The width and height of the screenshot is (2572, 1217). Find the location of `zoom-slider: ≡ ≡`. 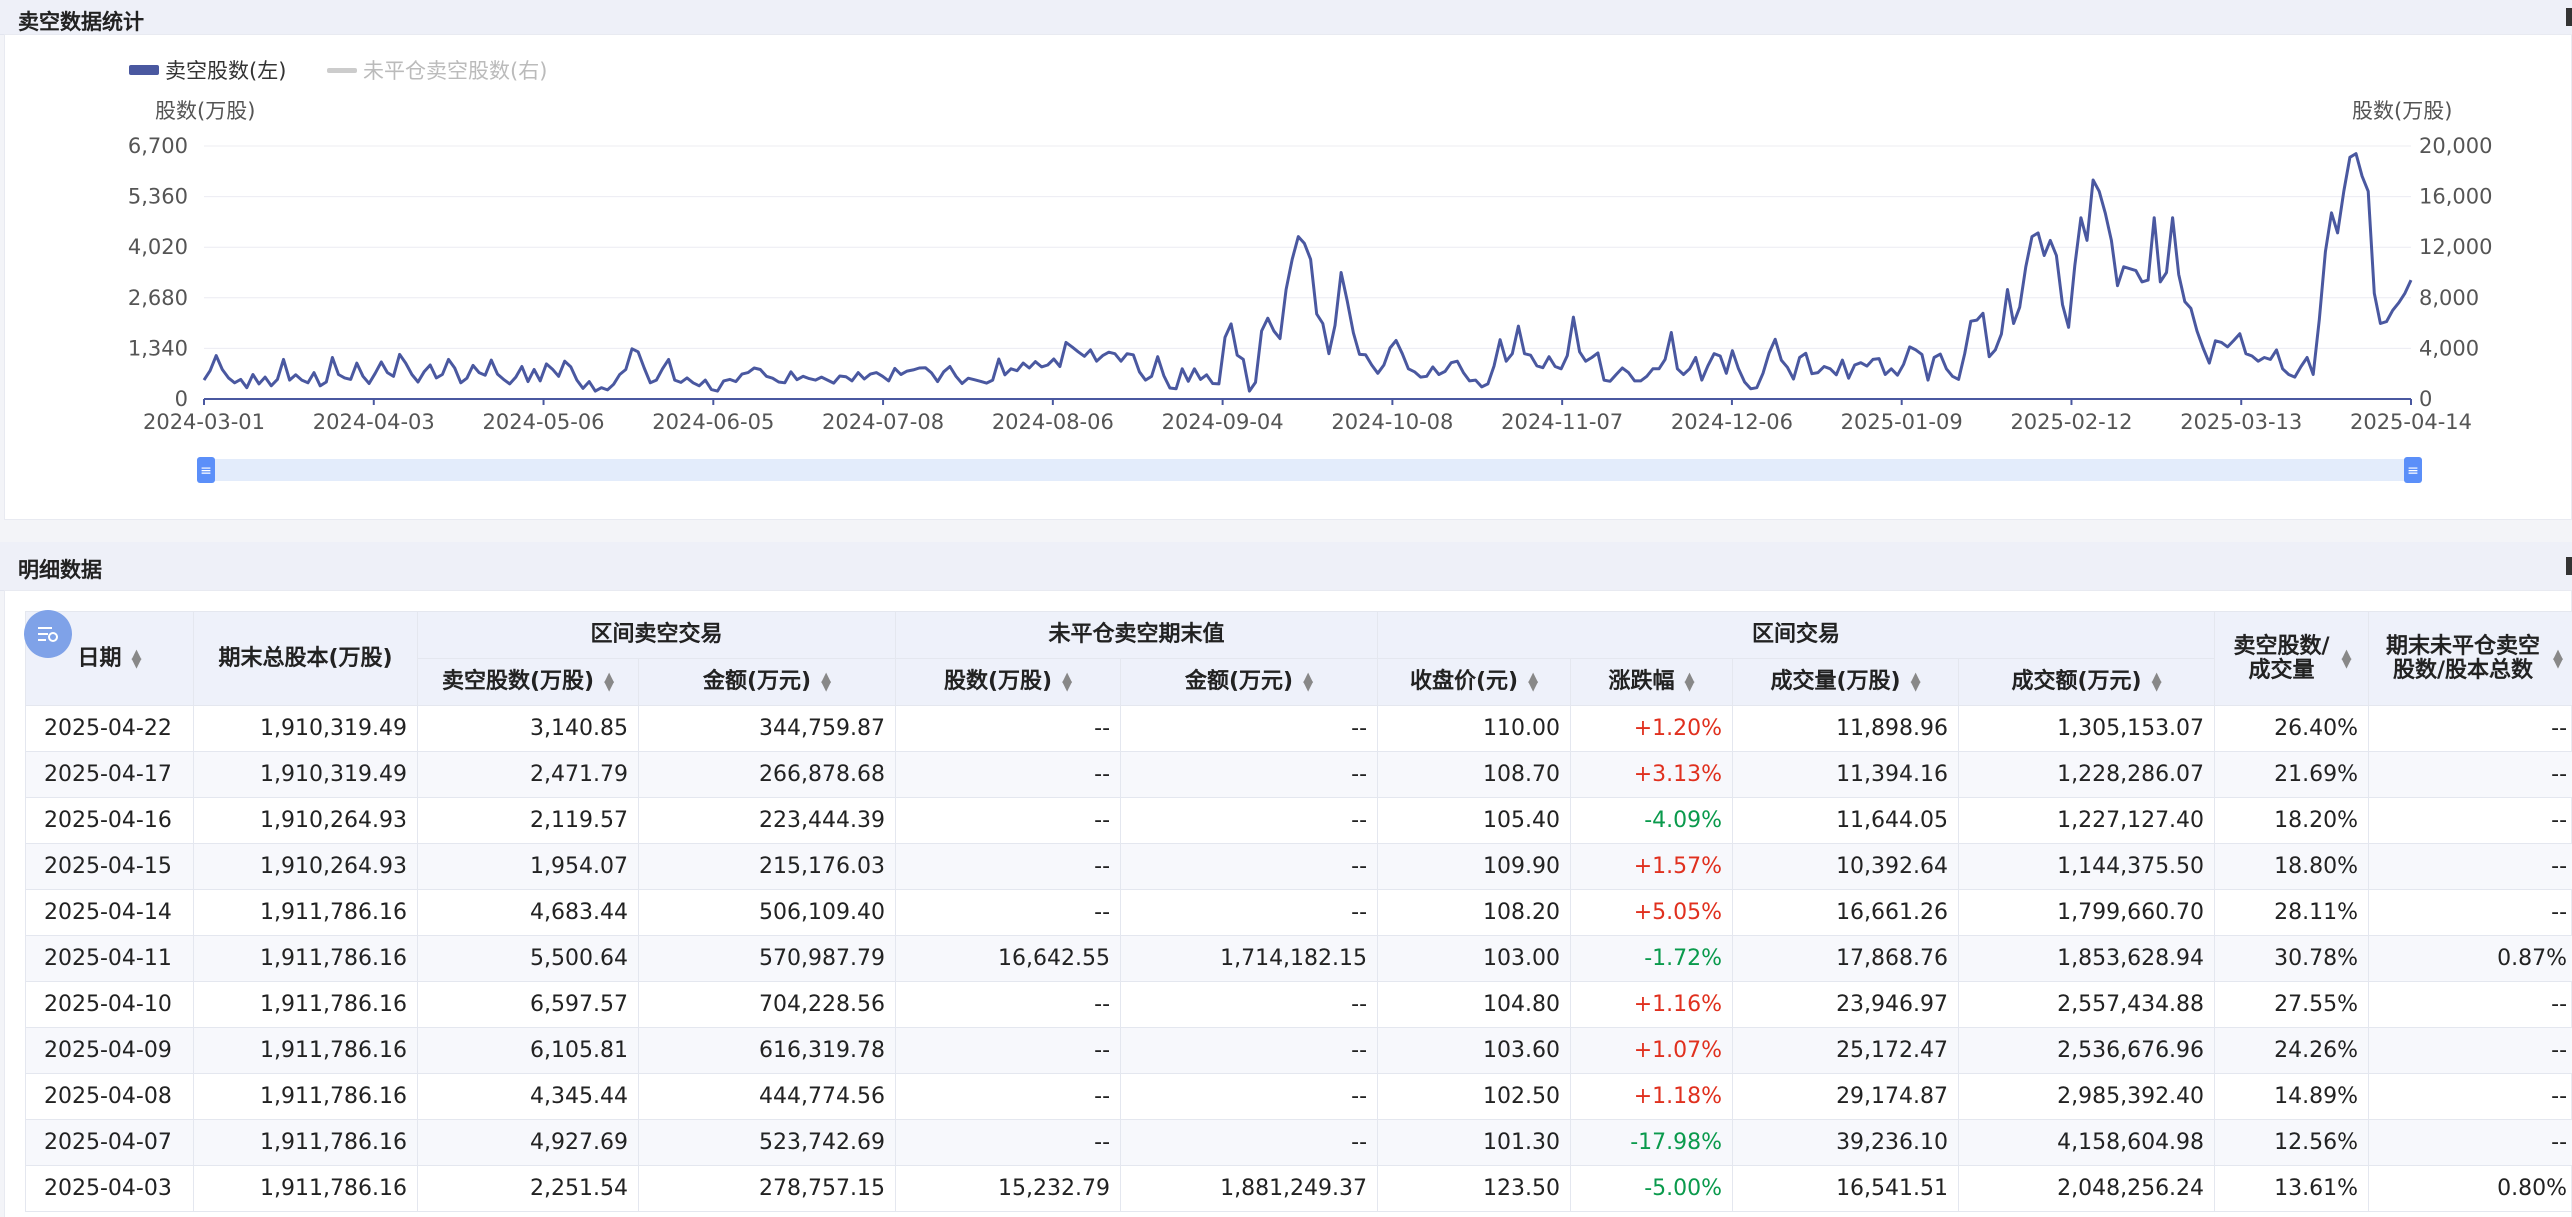

zoom-slider: ≡ ≡ is located at coordinates (1309, 470).